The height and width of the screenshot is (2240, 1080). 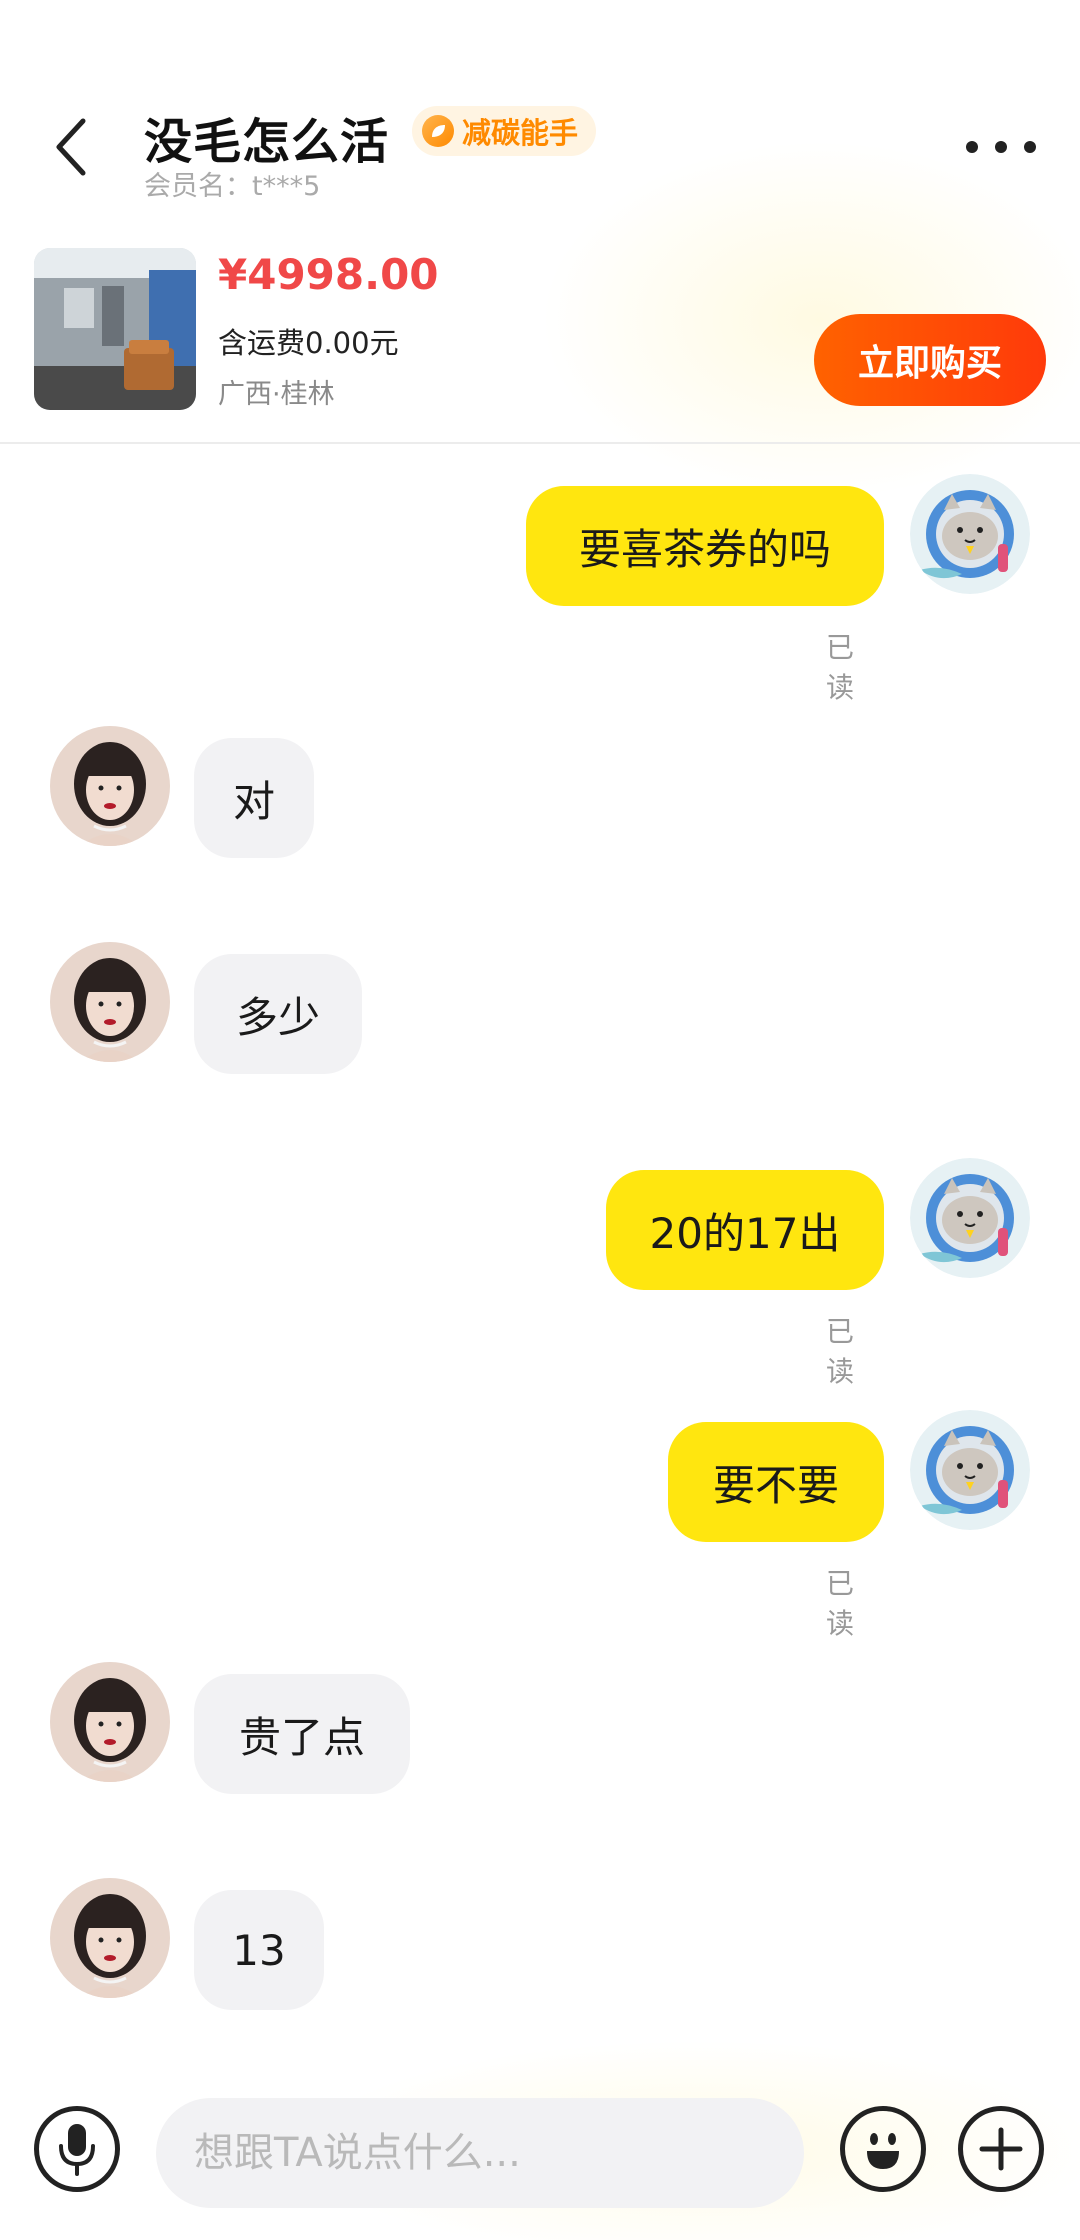 What do you see at coordinates (540, 344) in the screenshot?
I see `product-card: ¥4998.00 含运费0.00元 广西·桂林 立即购买` at bounding box center [540, 344].